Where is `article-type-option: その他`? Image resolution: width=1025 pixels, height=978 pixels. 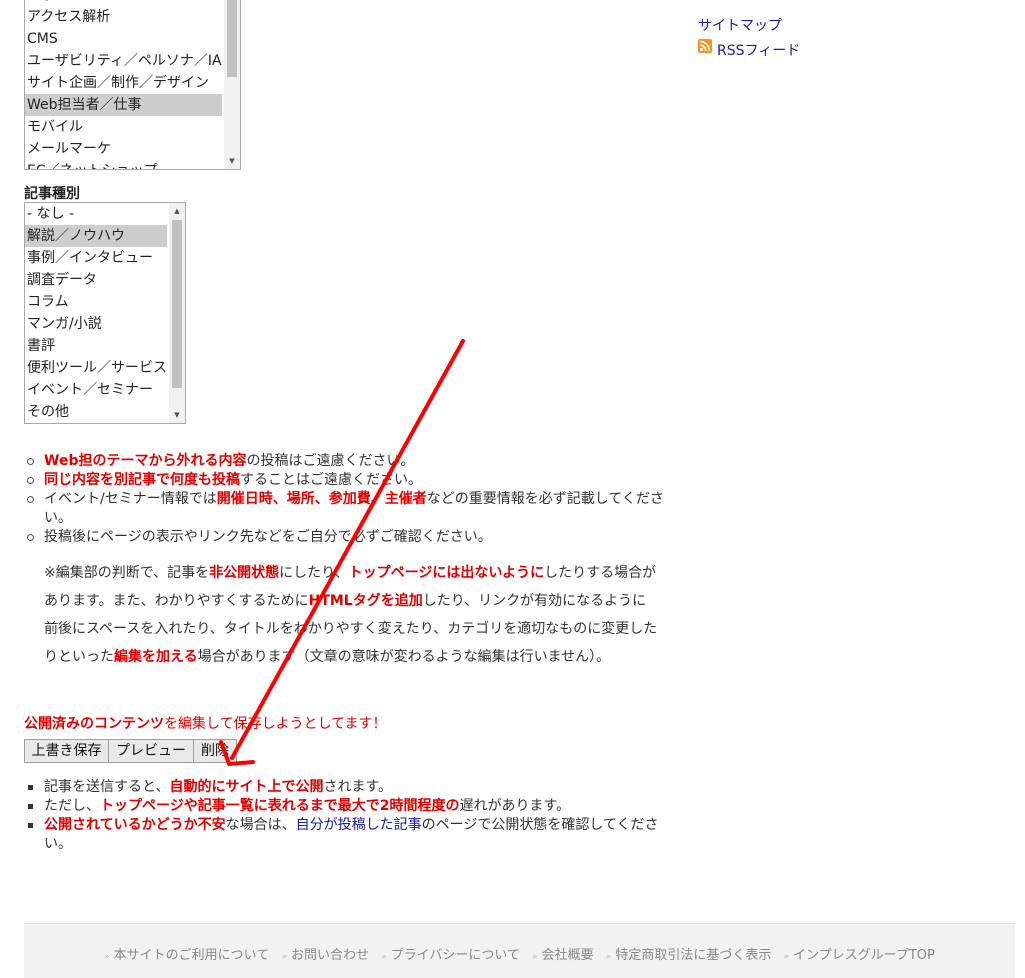
article-type-option: その他 is located at coordinates (96, 412).